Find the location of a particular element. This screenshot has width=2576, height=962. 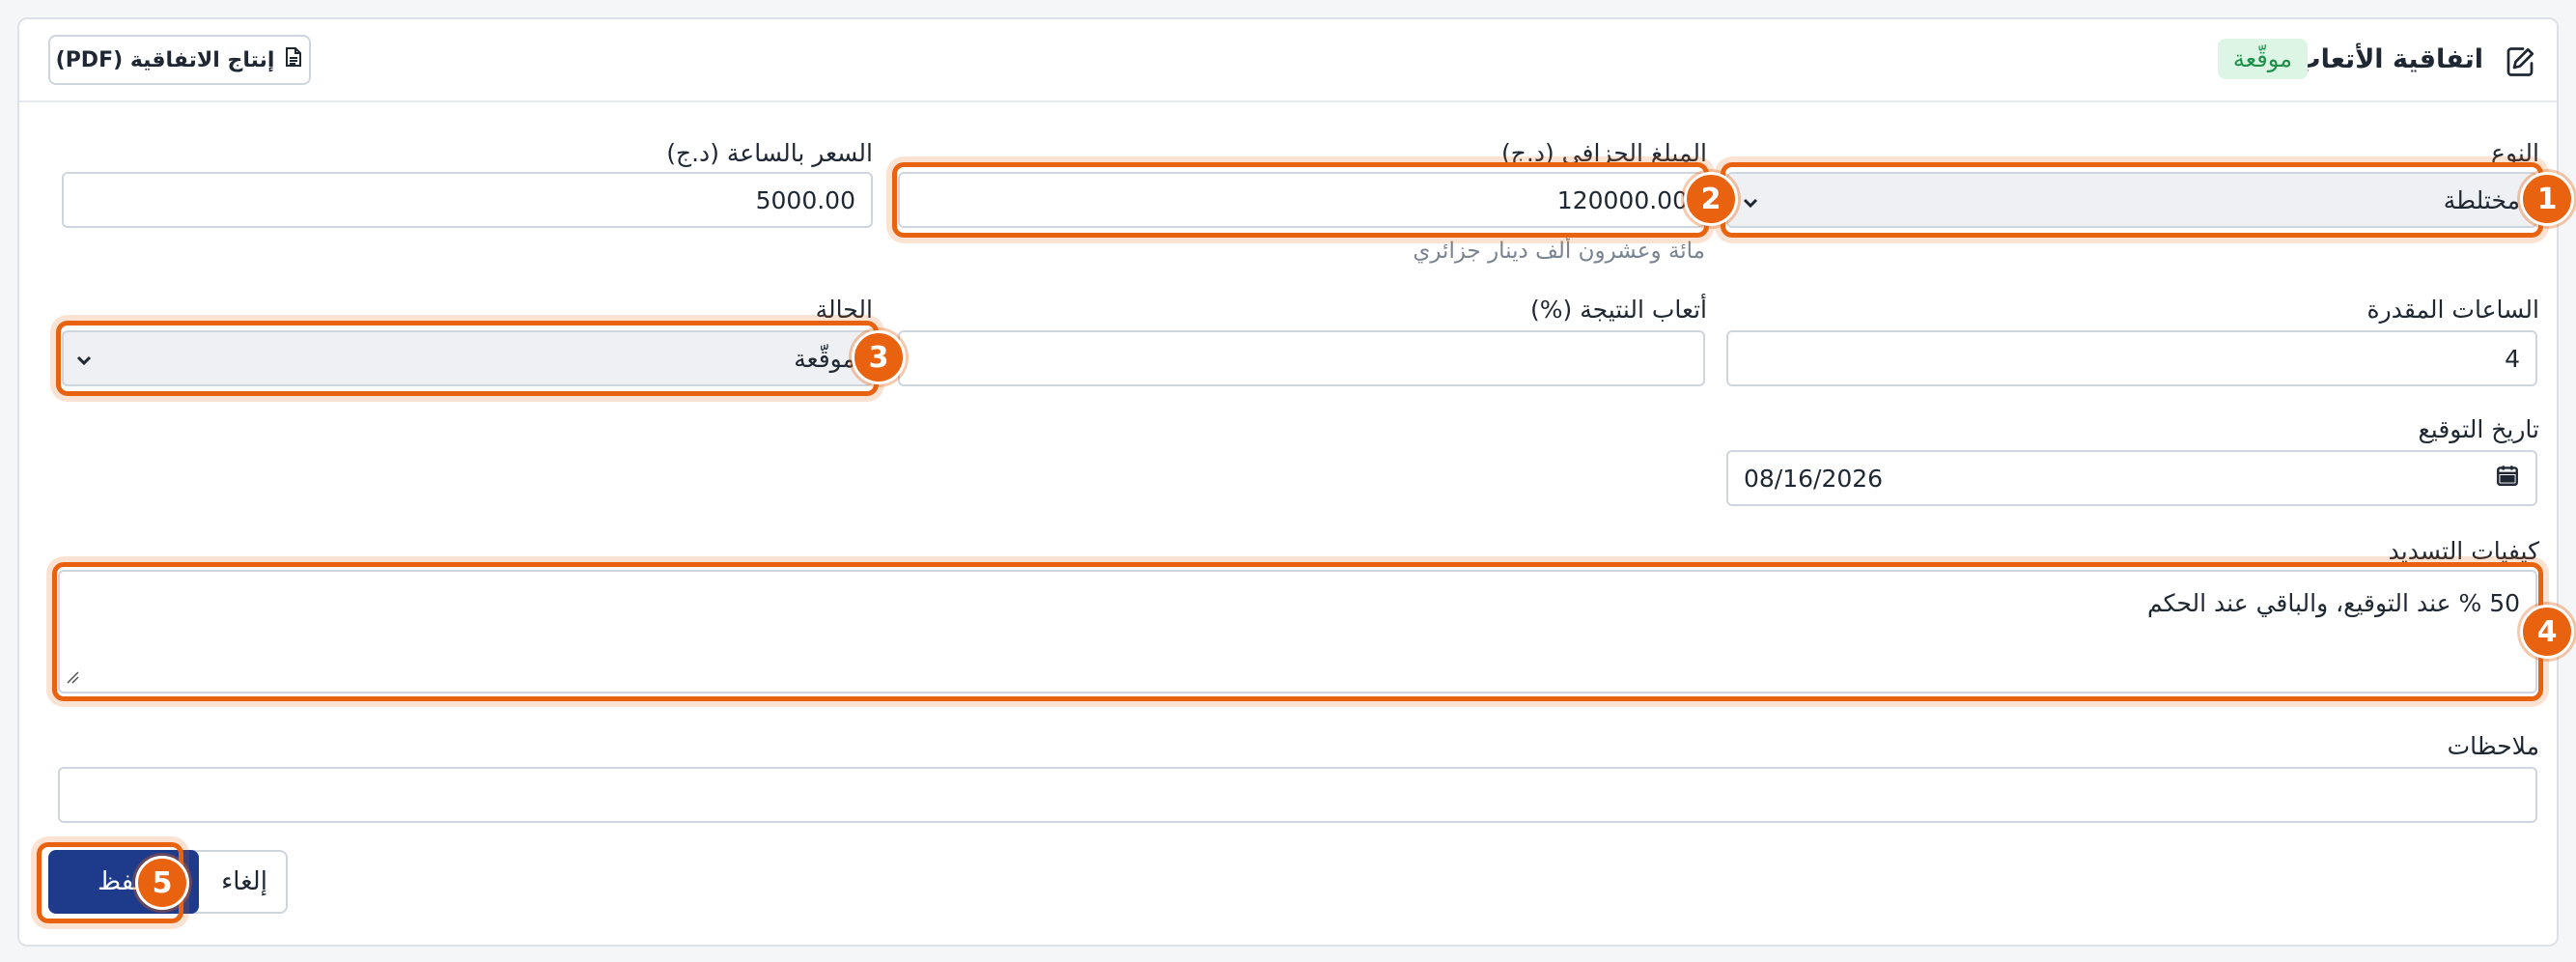

hourly-rate-label: السعر بالساعة (د.ج) is located at coordinates (770, 153).